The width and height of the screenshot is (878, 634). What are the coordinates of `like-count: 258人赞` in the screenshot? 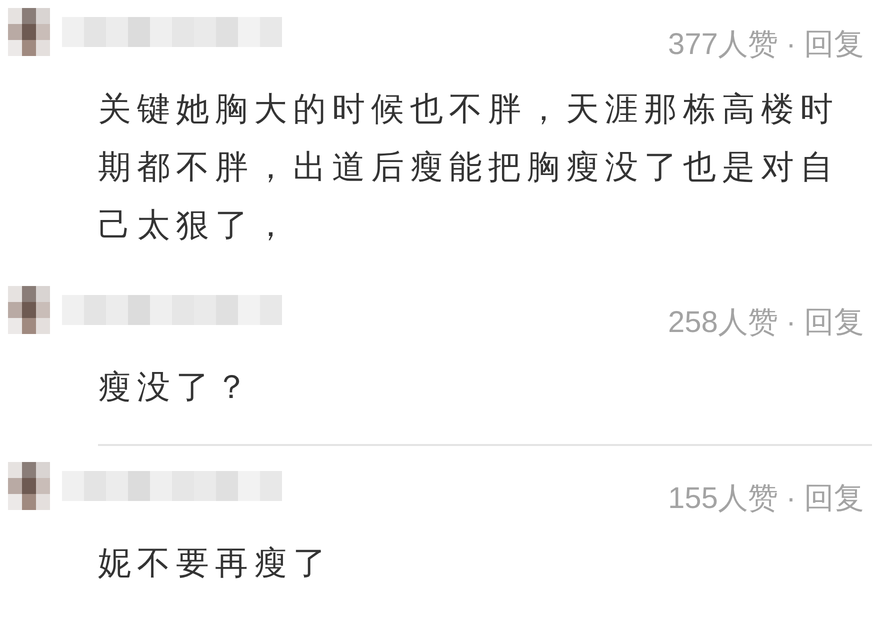 It's located at (723, 322).